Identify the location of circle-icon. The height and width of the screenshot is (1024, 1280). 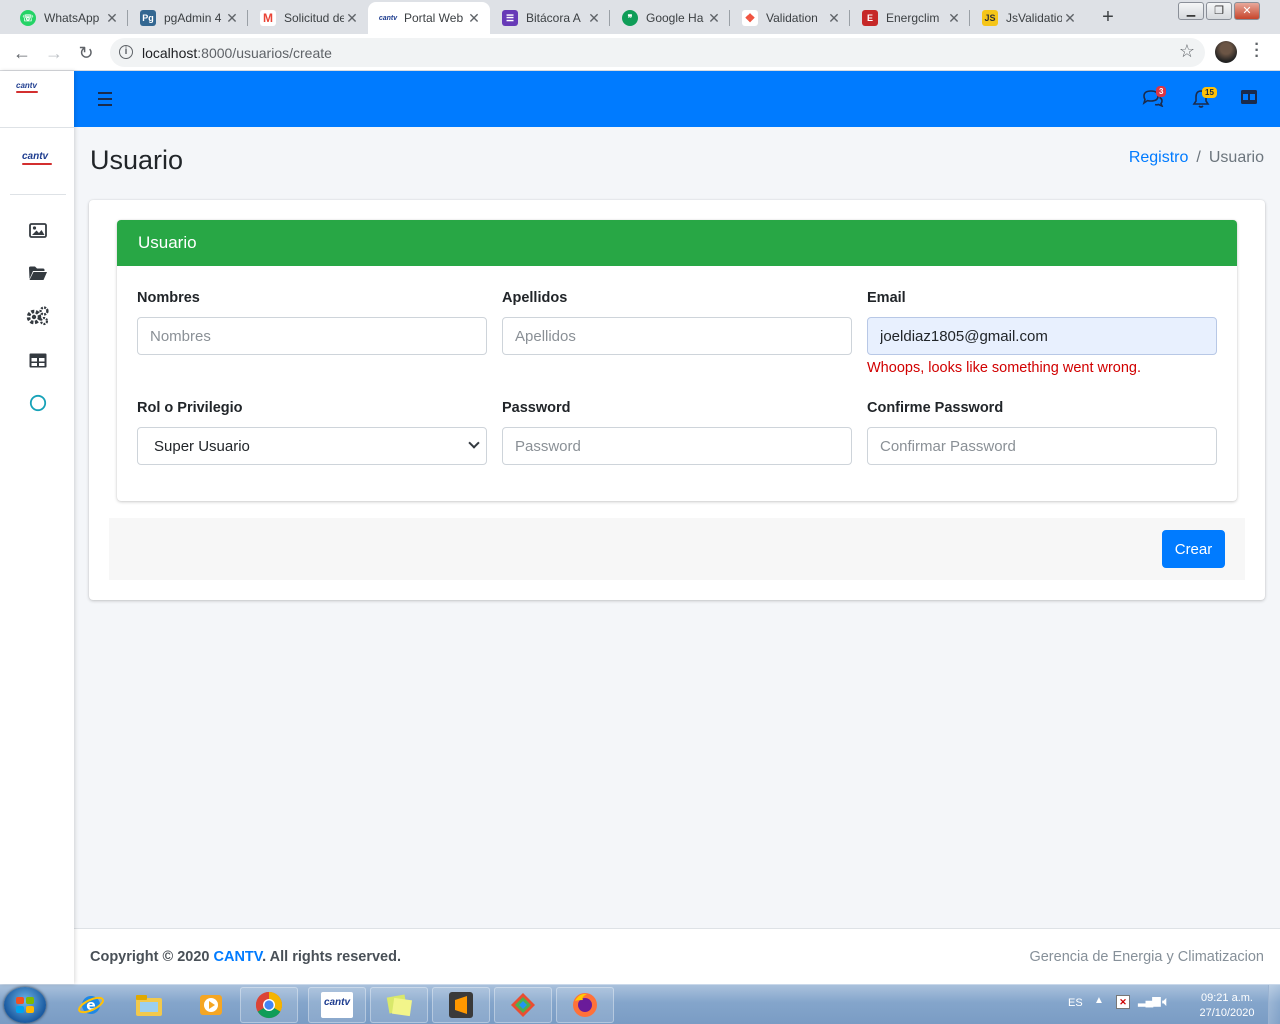
(38, 403).